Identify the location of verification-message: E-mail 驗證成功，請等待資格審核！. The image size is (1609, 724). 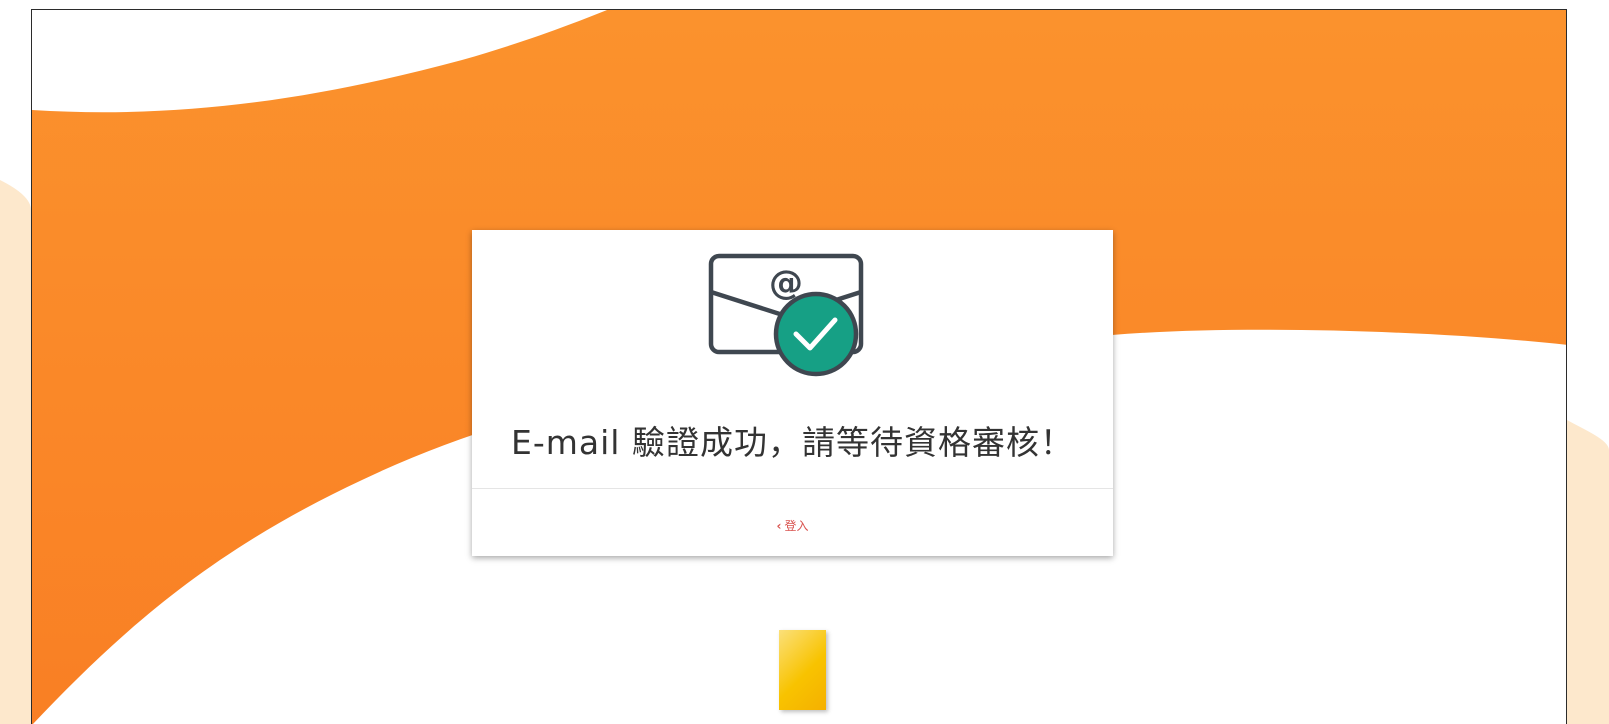
(792, 442).